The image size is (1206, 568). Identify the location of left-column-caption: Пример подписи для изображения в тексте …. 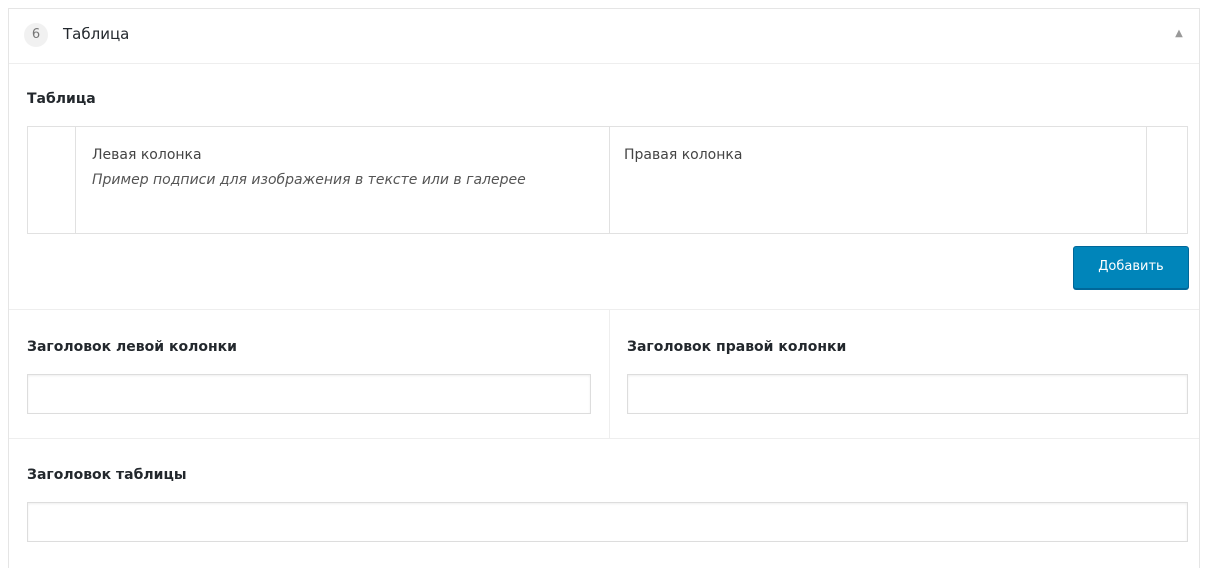
(309, 180).